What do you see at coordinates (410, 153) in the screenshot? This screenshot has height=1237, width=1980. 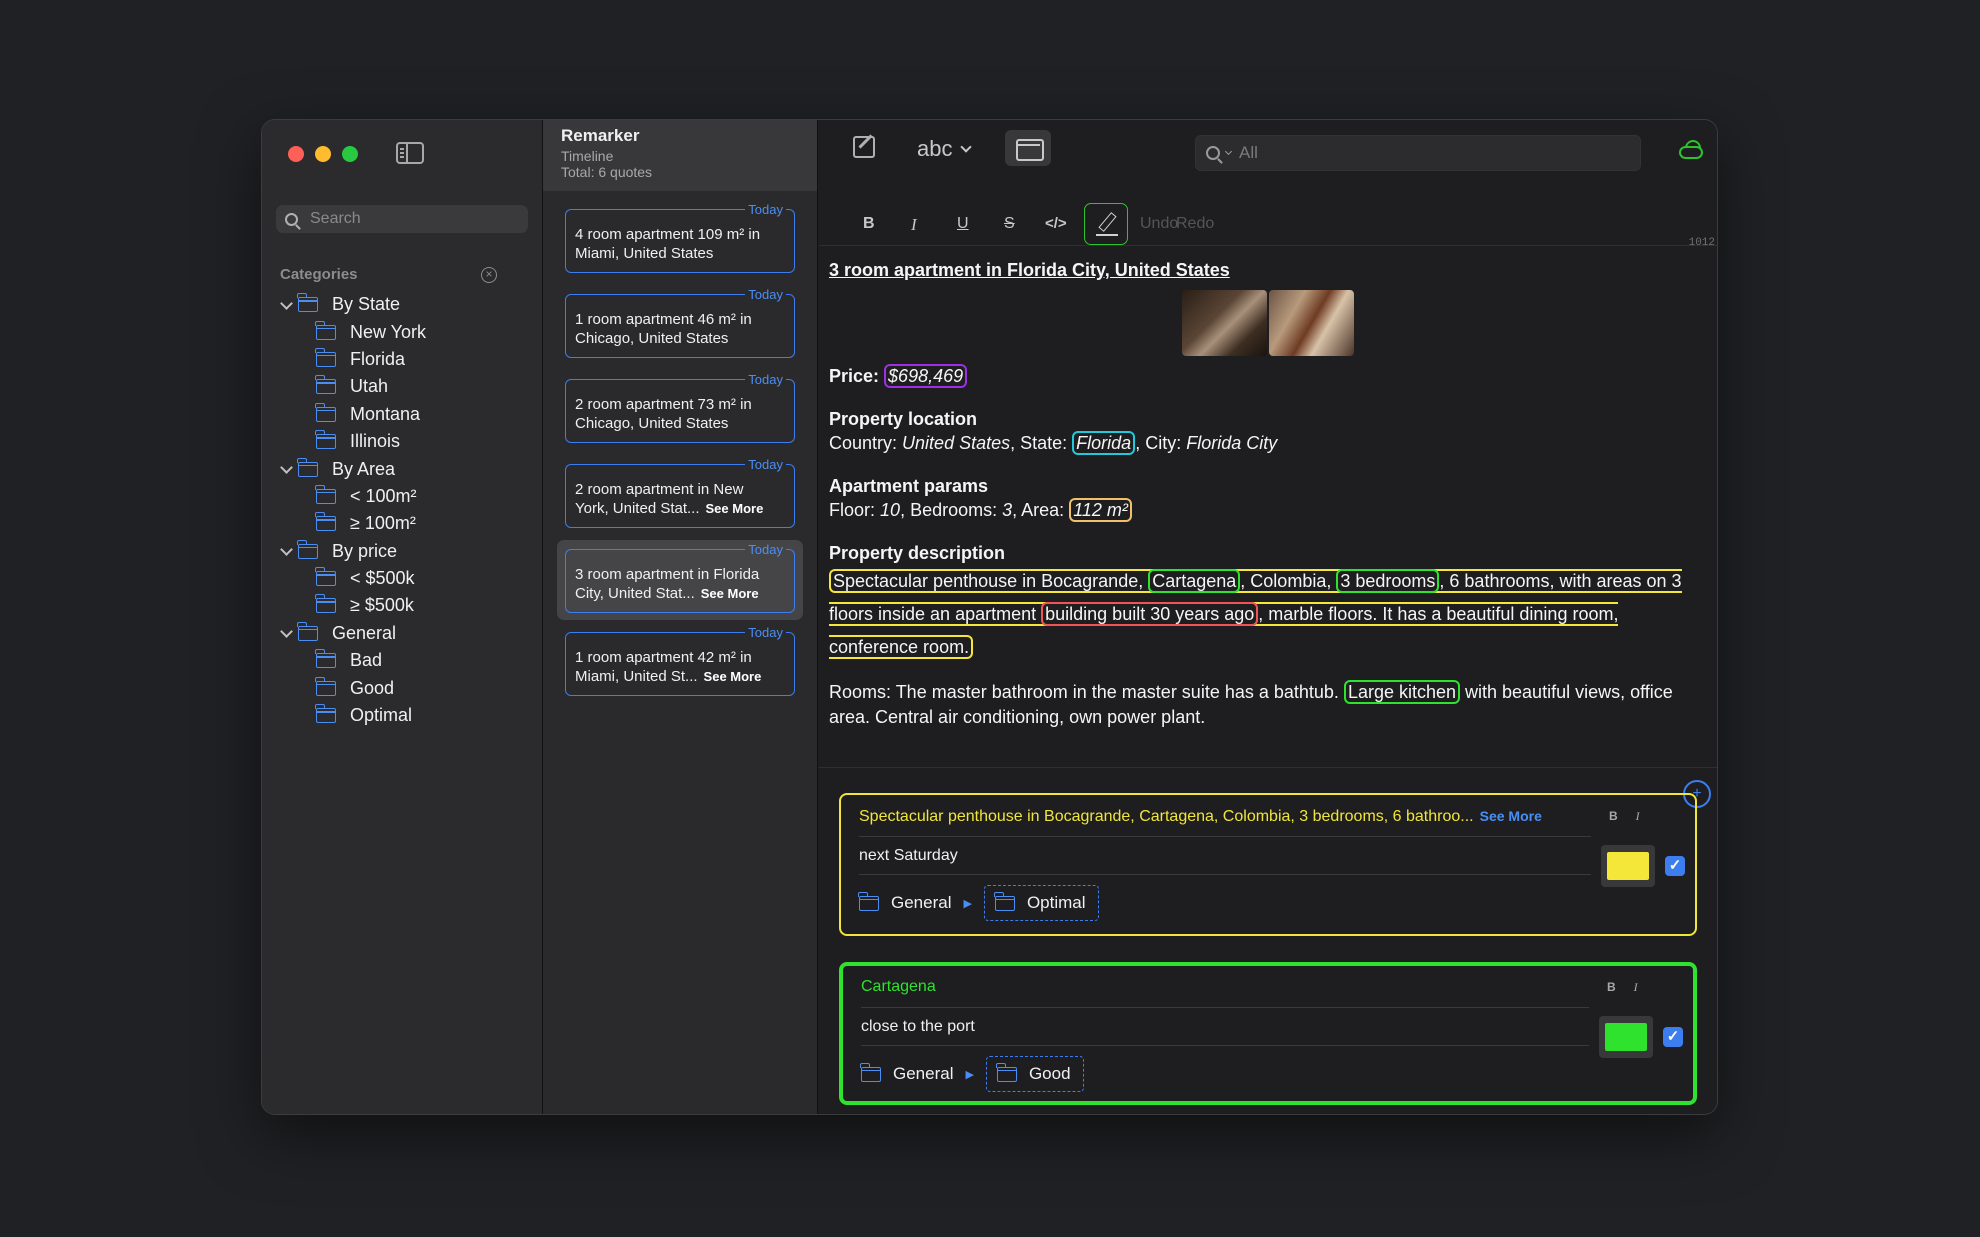 I see `sidebar-toggle-icon` at bounding box center [410, 153].